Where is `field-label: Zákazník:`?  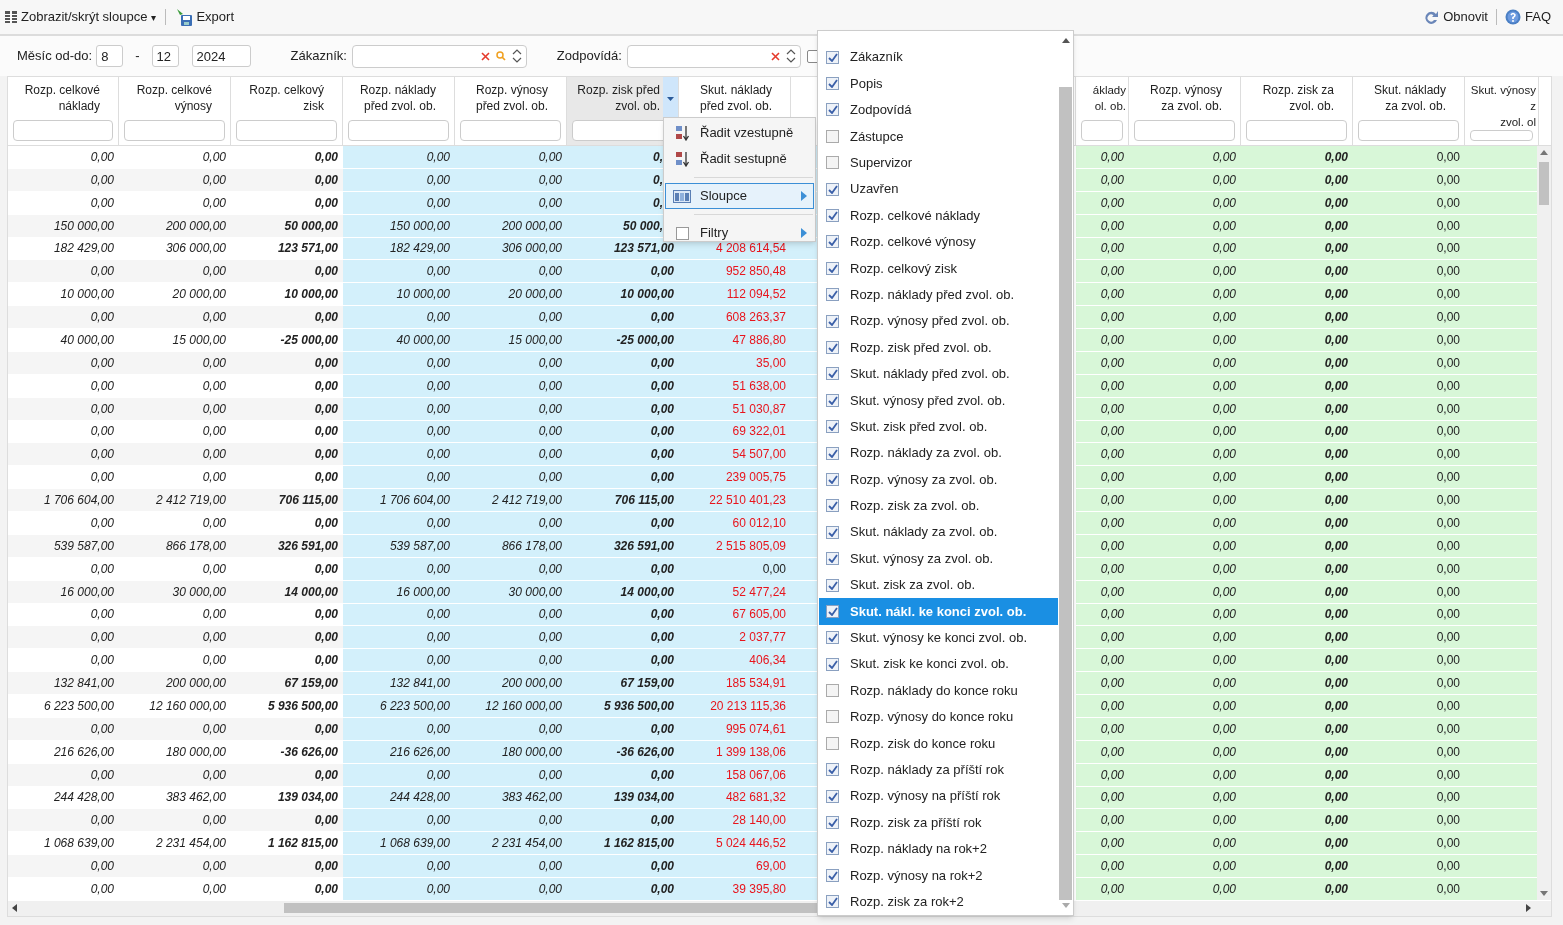
field-label: Zákazník: is located at coordinates (318, 56).